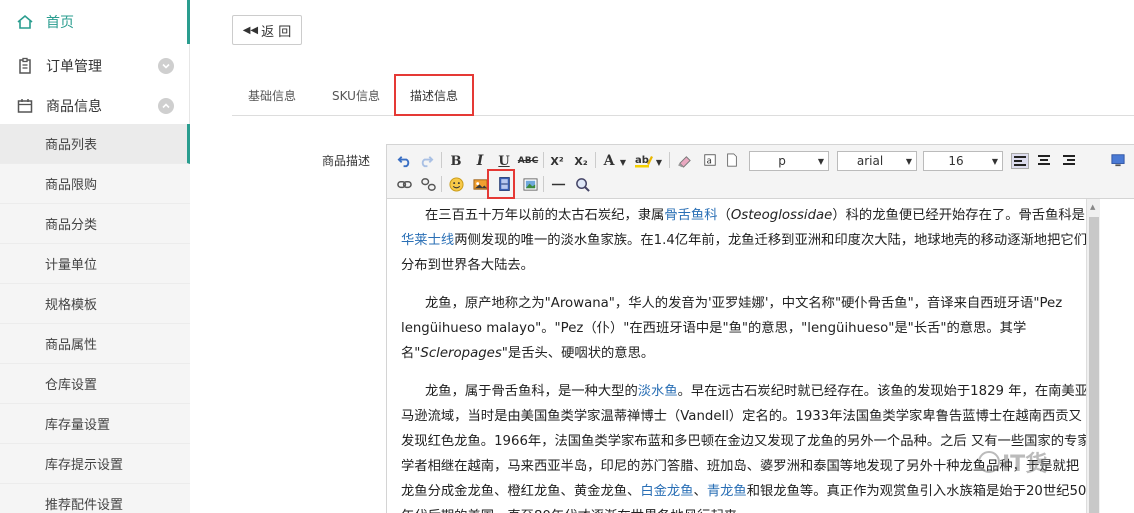 The width and height of the screenshot is (1134, 513). I want to click on nav-products: 商品信息, so click(95, 106).